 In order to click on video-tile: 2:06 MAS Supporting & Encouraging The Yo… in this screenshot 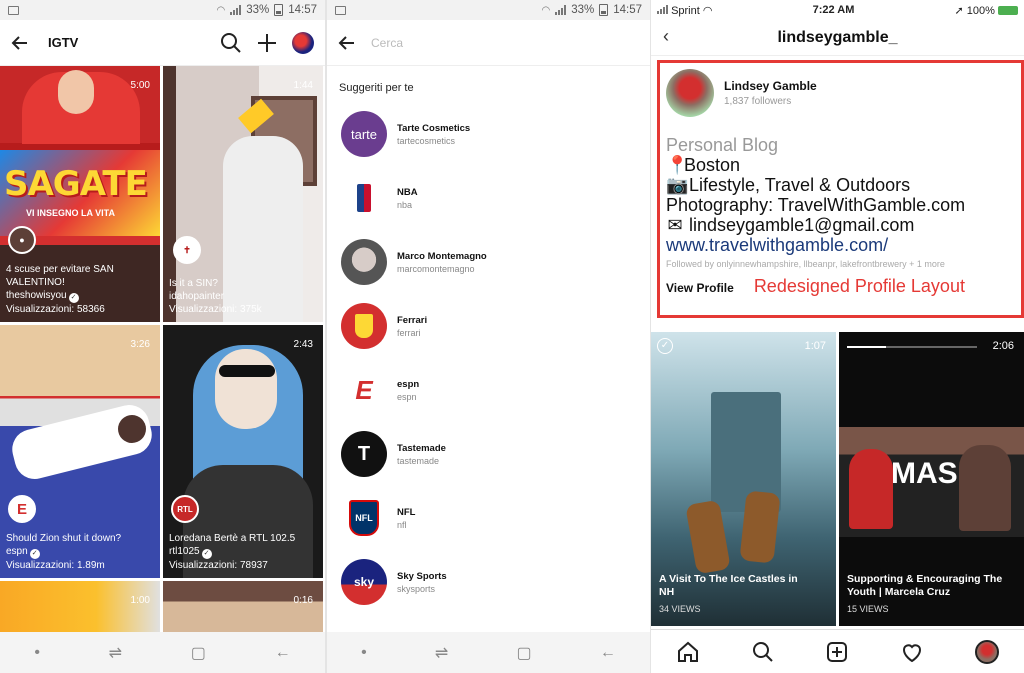, I will do `click(931, 479)`.